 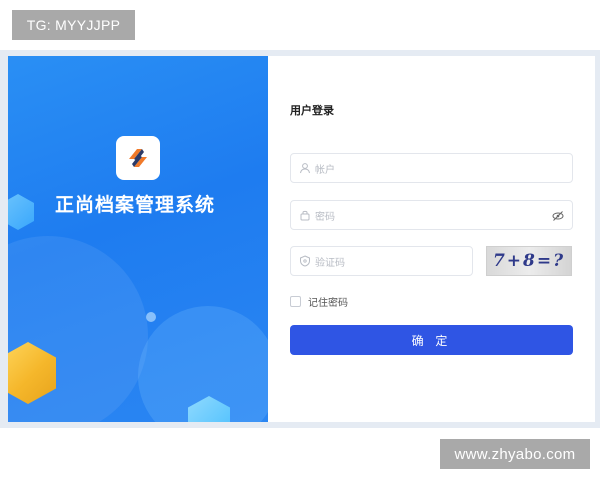 What do you see at coordinates (295, 301) in the screenshot?
I see `remember-checkbox` at bounding box center [295, 301].